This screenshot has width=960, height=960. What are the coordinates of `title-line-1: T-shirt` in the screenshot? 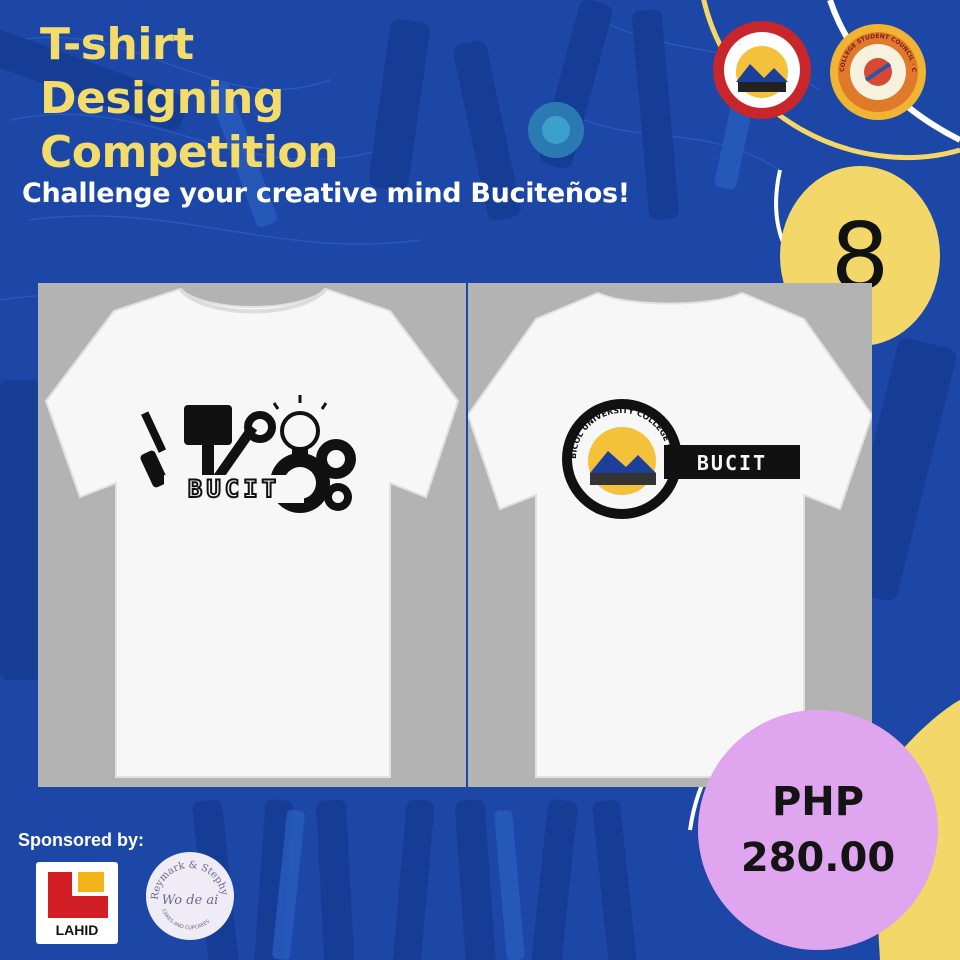 It's located at (117, 44).